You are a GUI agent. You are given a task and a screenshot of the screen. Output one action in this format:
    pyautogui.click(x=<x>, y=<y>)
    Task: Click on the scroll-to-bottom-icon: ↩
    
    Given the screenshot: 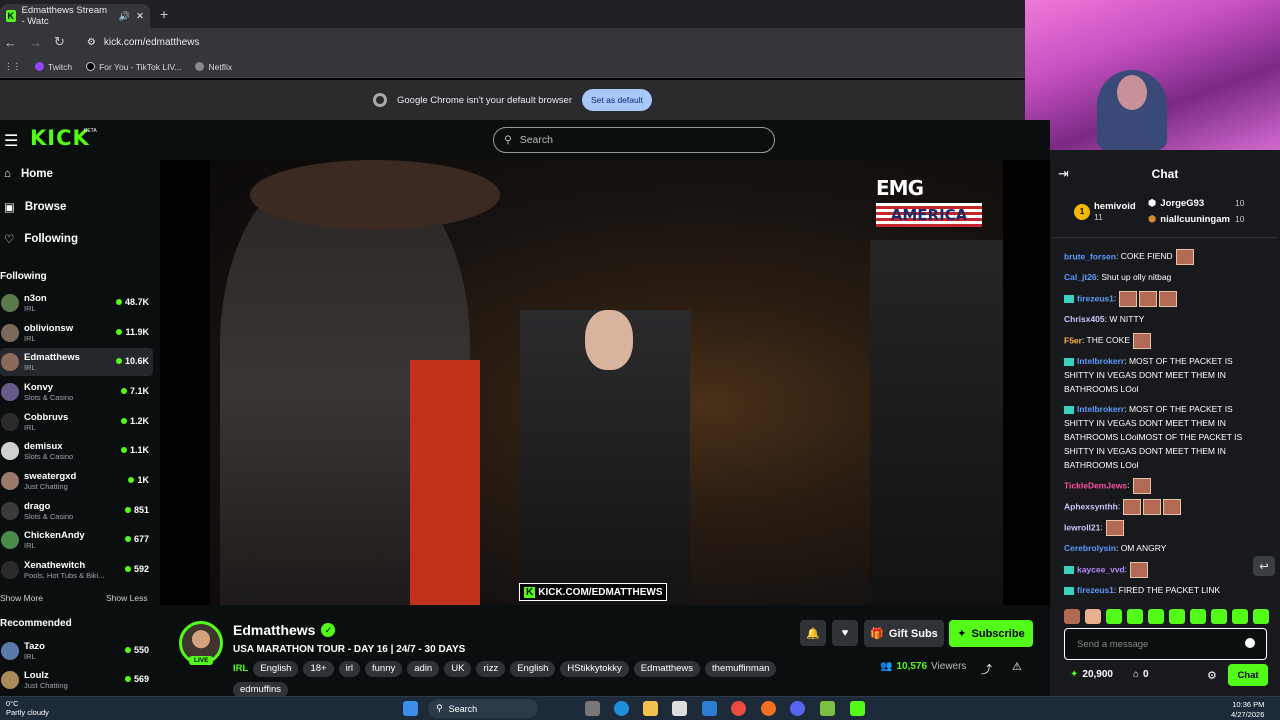 What is the action you would take?
    pyautogui.click(x=1264, y=566)
    